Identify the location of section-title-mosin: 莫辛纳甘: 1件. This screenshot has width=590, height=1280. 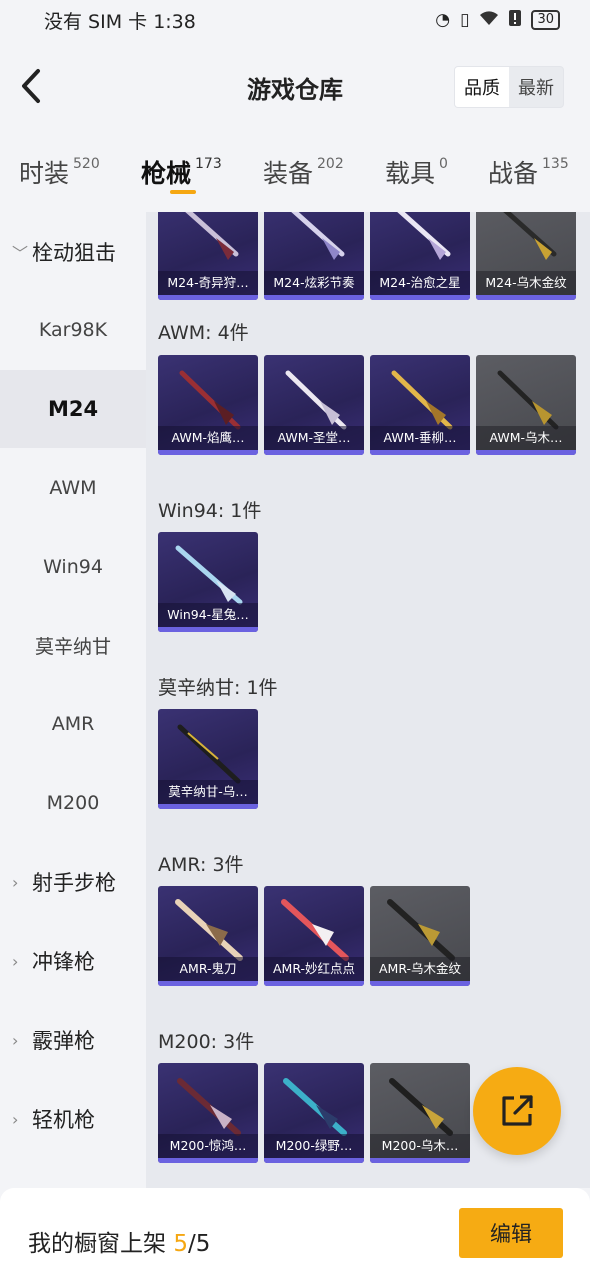
(218, 688).